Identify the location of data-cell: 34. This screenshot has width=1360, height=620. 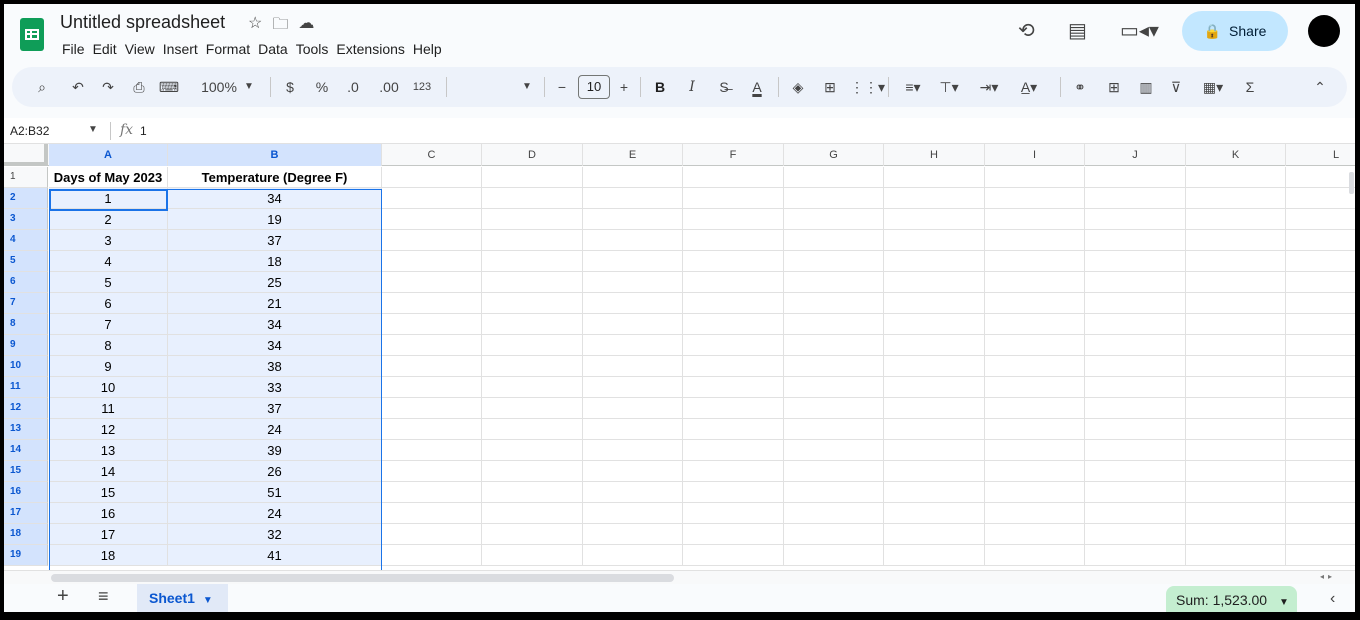
(275, 198).